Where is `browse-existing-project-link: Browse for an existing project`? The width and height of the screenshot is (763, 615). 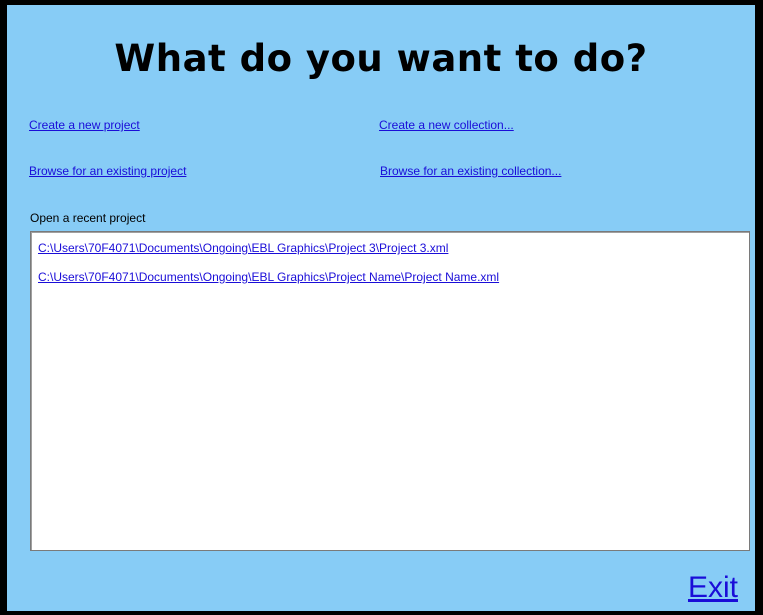
browse-existing-project-link: Browse for an existing project is located at coordinates (107, 171).